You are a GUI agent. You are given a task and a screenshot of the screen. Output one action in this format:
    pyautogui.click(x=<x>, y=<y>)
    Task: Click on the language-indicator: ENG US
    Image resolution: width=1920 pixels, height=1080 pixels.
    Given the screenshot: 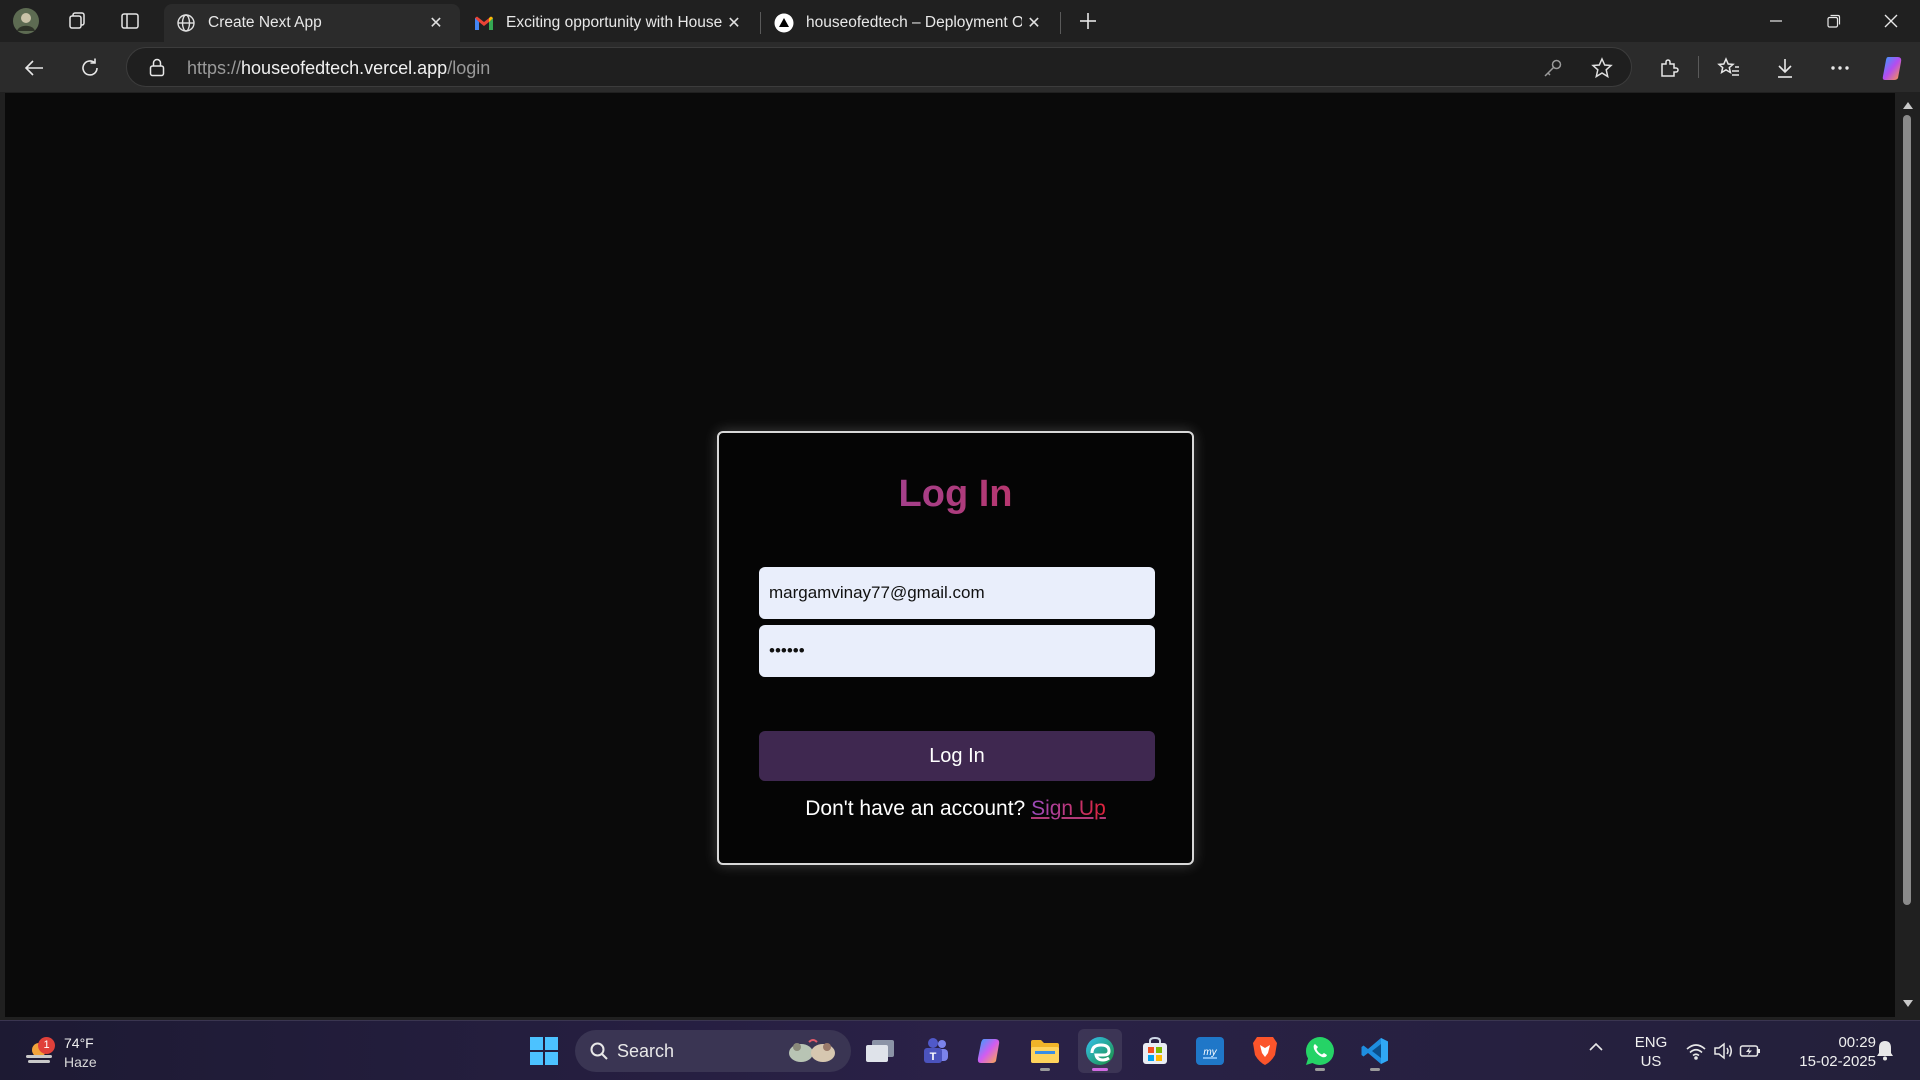 What is the action you would take?
    pyautogui.click(x=1651, y=1052)
    